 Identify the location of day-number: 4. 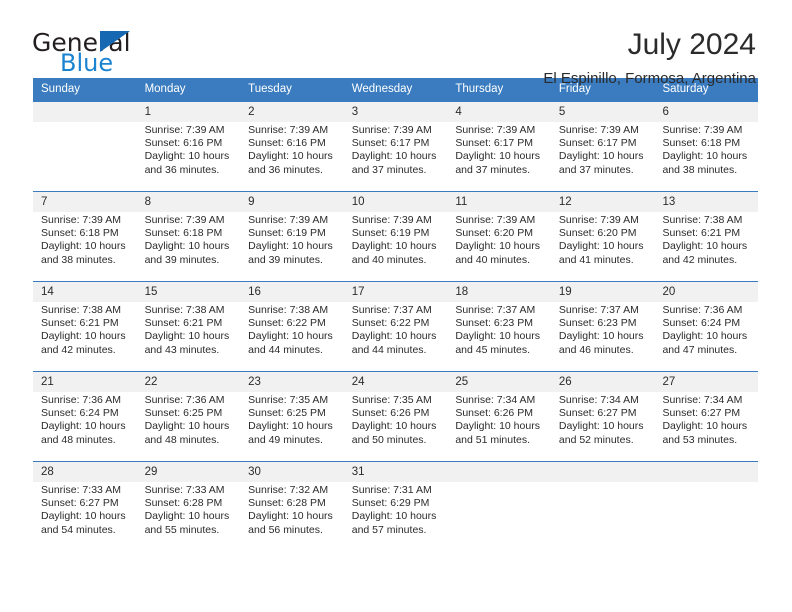
(499, 112).